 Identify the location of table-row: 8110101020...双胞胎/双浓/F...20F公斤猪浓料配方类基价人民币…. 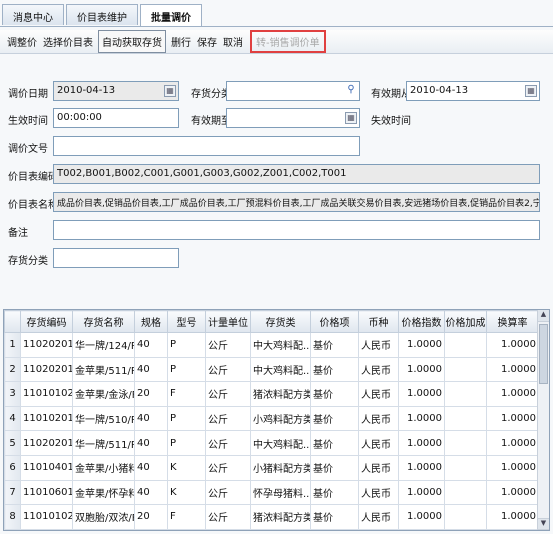
(271, 517).